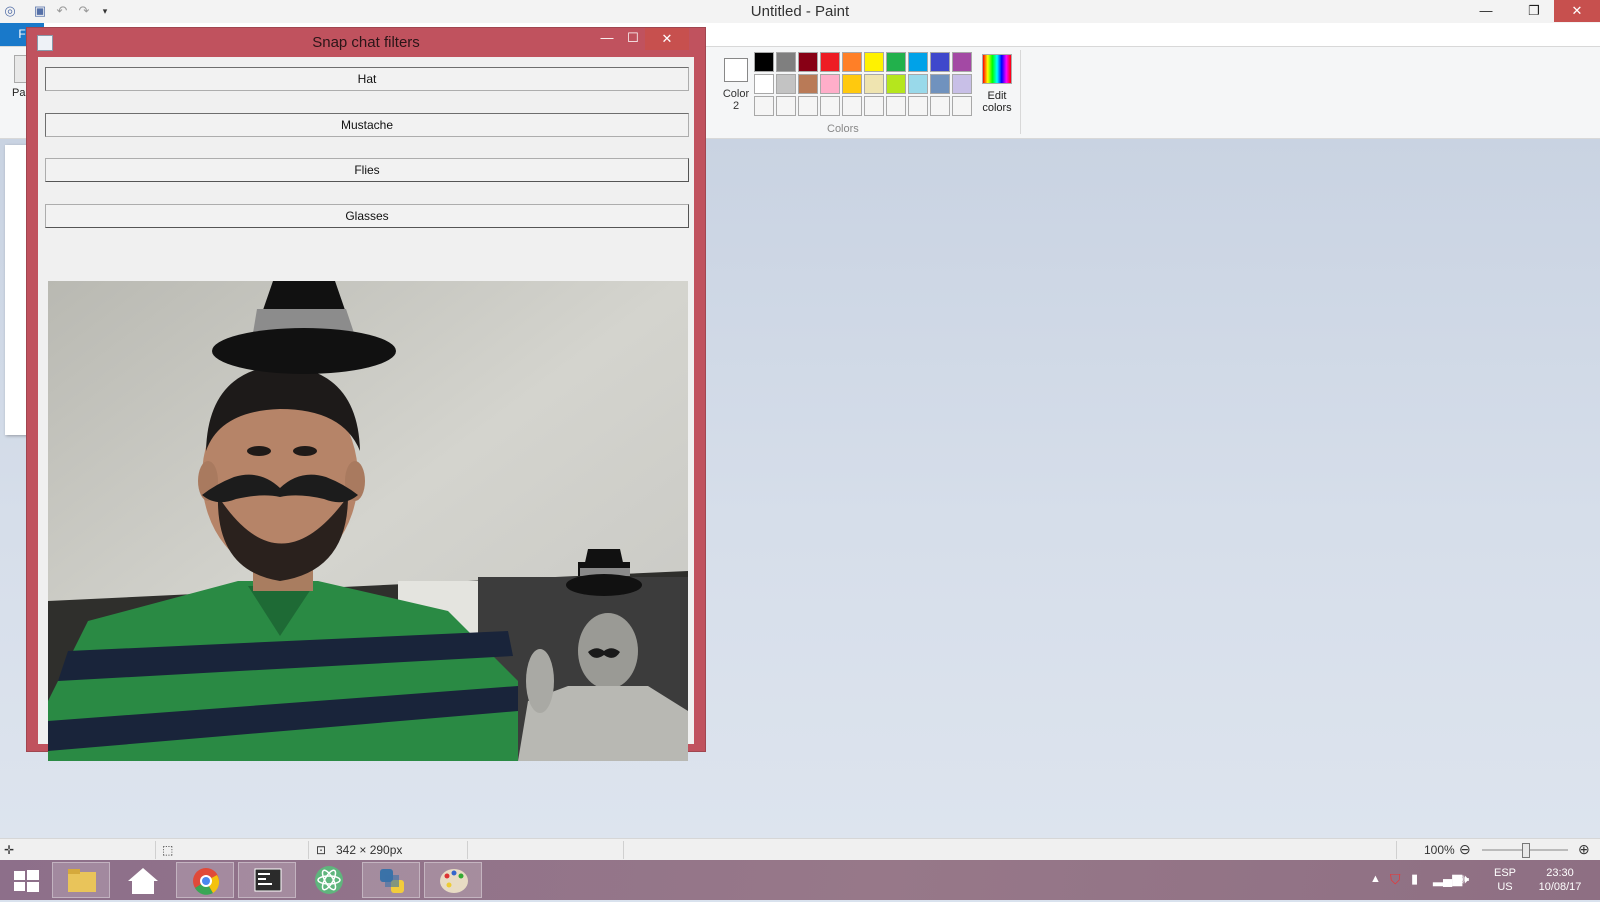 The width and height of the screenshot is (1600, 902). What do you see at coordinates (997, 96) in the screenshot?
I see `edit-colors-label-line1: Edit` at bounding box center [997, 96].